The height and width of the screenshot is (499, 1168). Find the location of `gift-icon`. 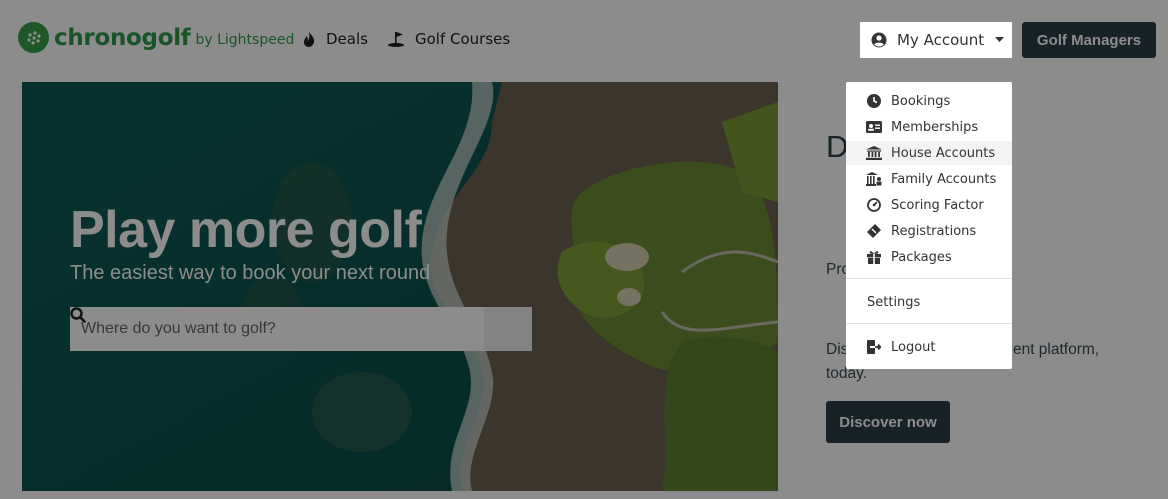

gift-icon is located at coordinates (874, 257).